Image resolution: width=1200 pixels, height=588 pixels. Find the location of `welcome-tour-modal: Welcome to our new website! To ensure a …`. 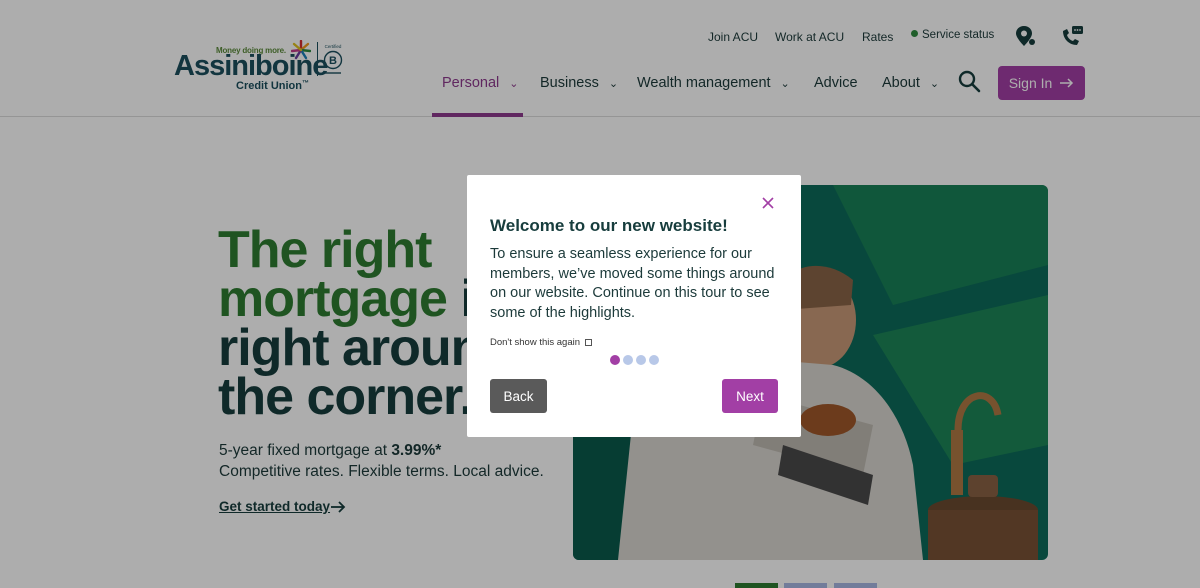

welcome-tour-modal: Welcome to our new website! To ensure a … is located at coordinates (634, 306).